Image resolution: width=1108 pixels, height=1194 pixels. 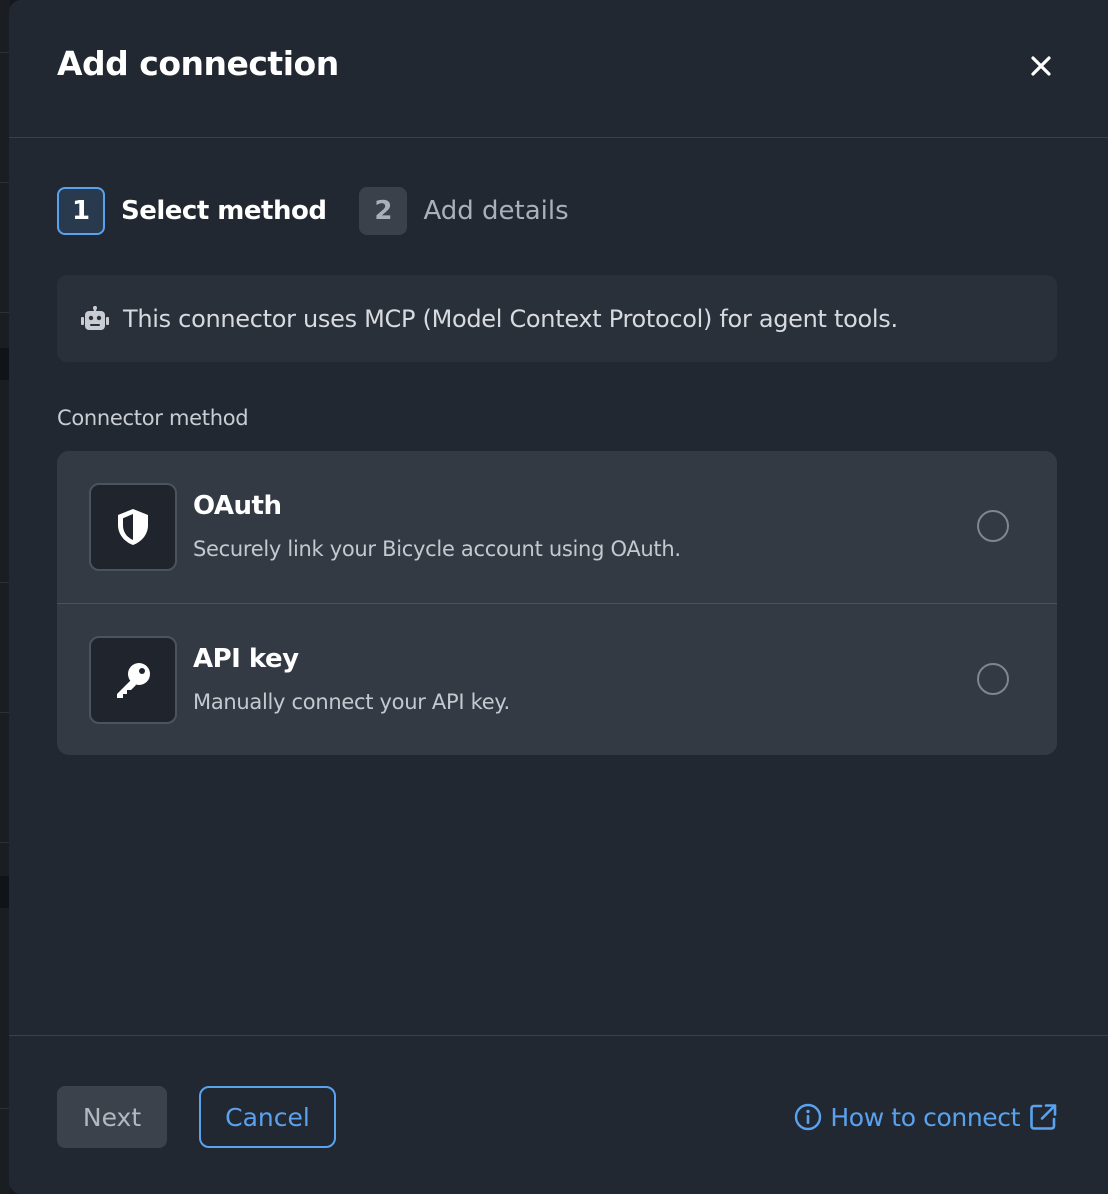 What do you see at coordinates (558, 1114) in the screenshot?
I see `modal-footer: Next Cancel How to connect` at bounding box center [558, 1114].